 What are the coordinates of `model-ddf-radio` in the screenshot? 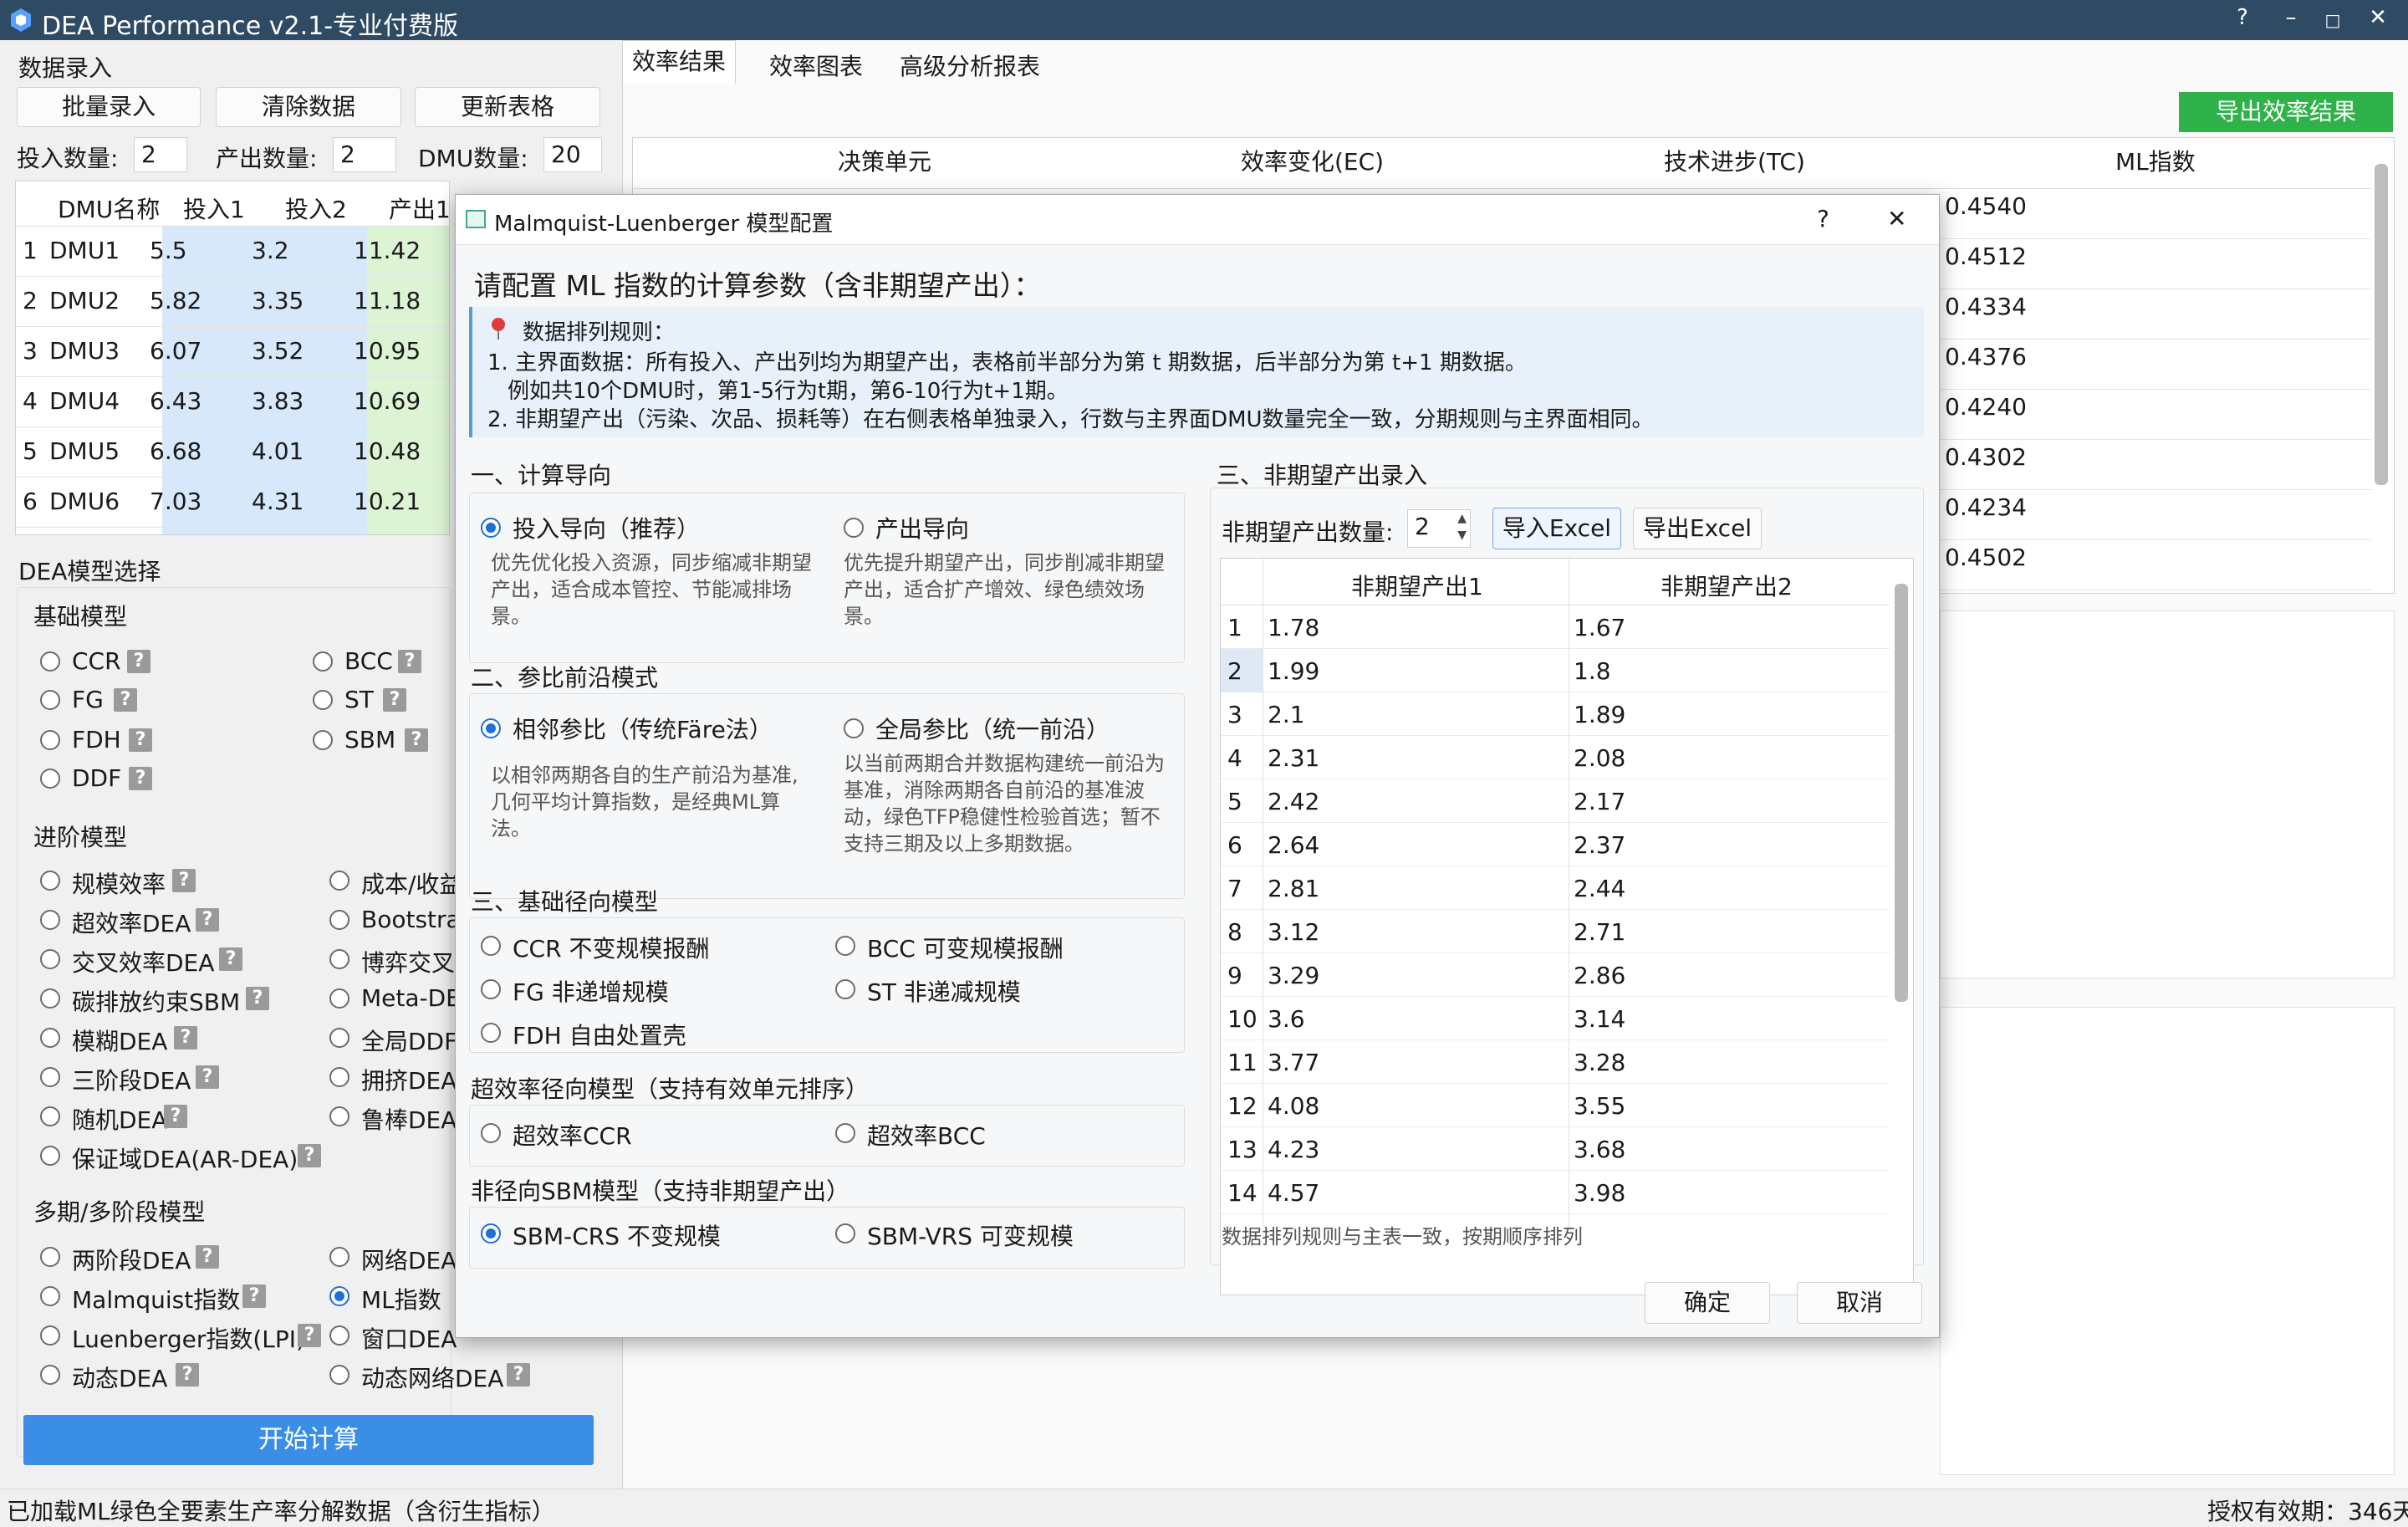 It's located at (50, 779).